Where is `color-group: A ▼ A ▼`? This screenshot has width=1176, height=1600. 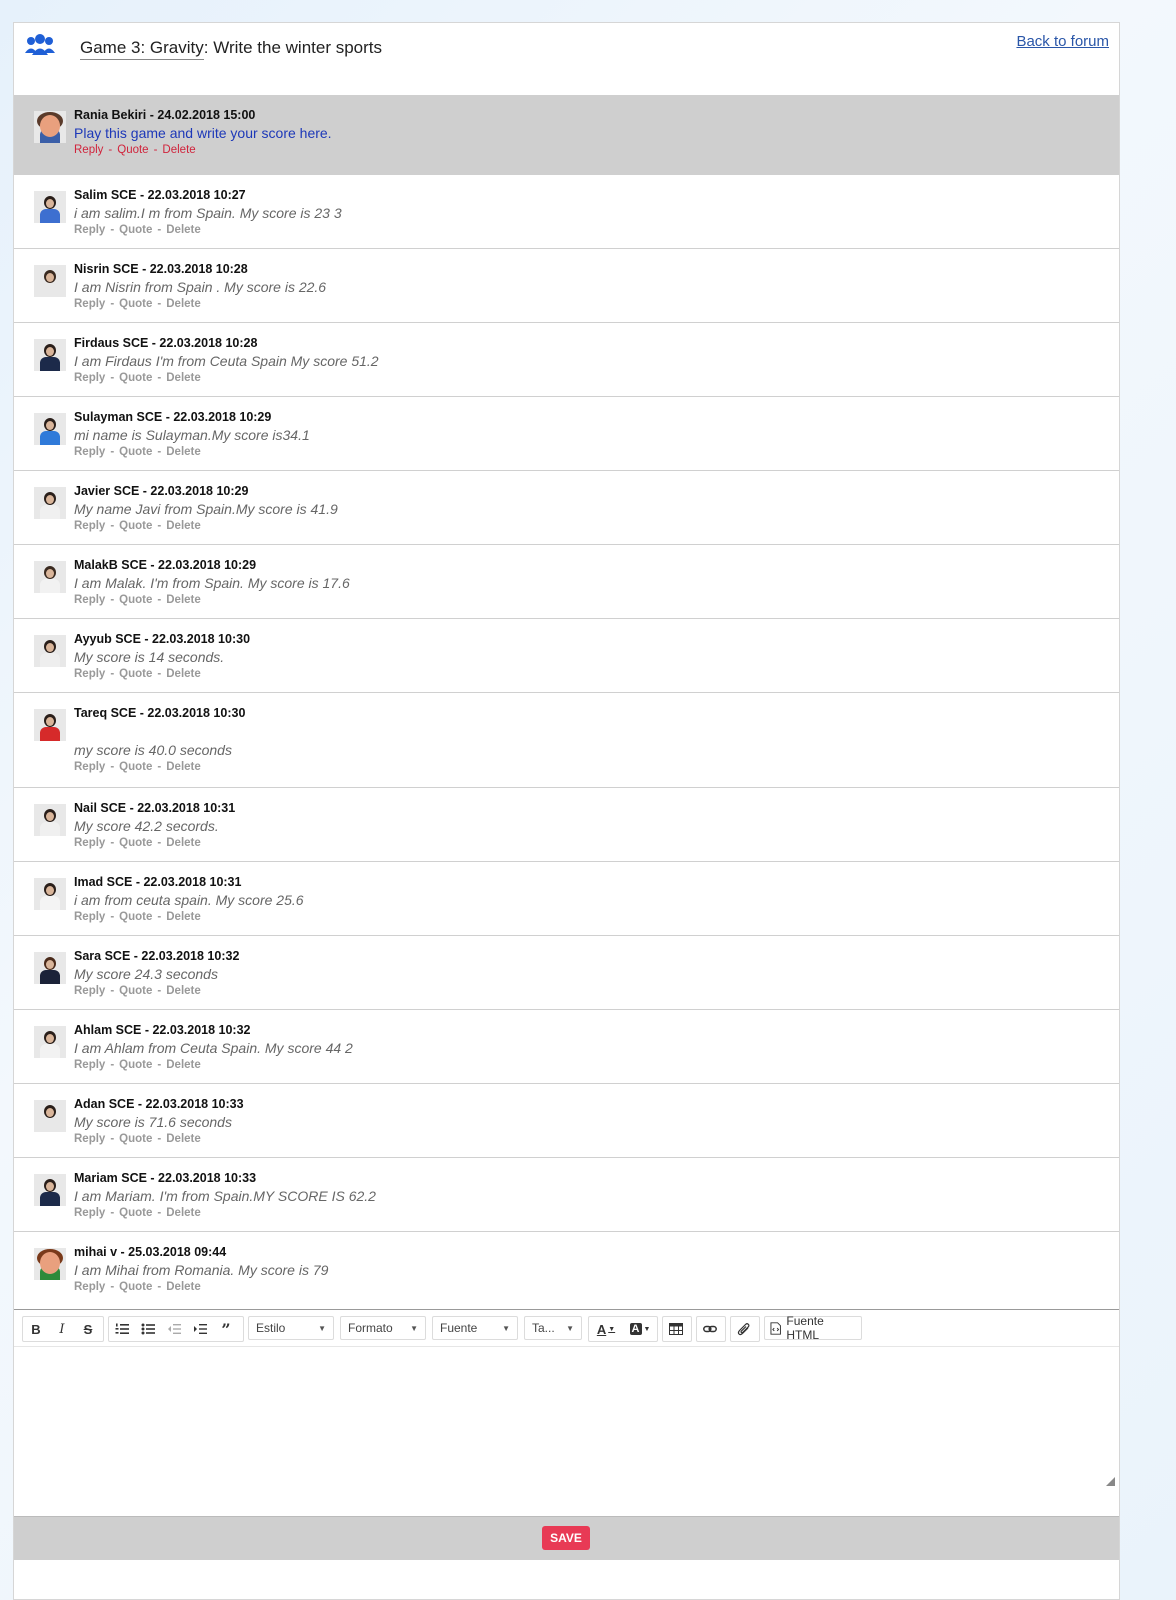
color-group: A ▼ A ▼ is located at coordinates (623, 1329).